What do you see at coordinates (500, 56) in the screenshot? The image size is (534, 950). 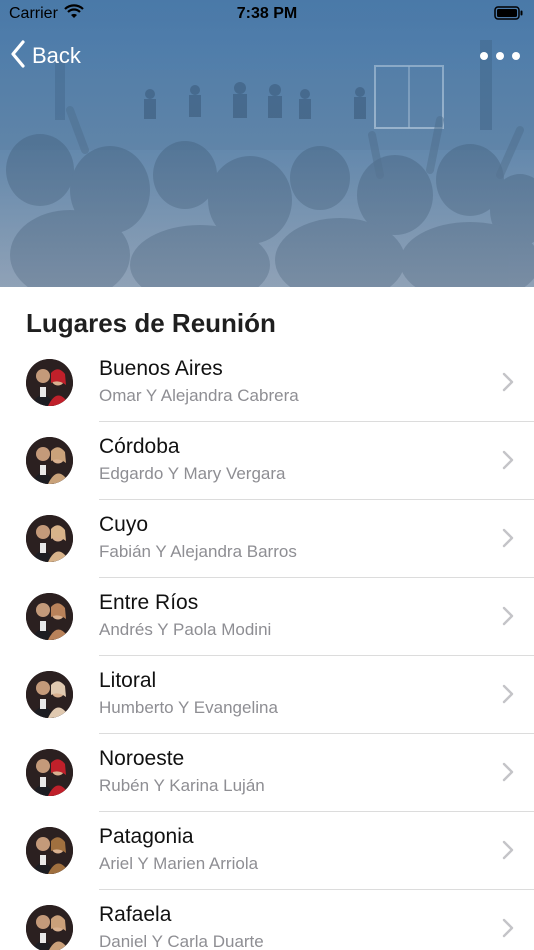 I see `more-options-button` at bounding box center [500, 56].